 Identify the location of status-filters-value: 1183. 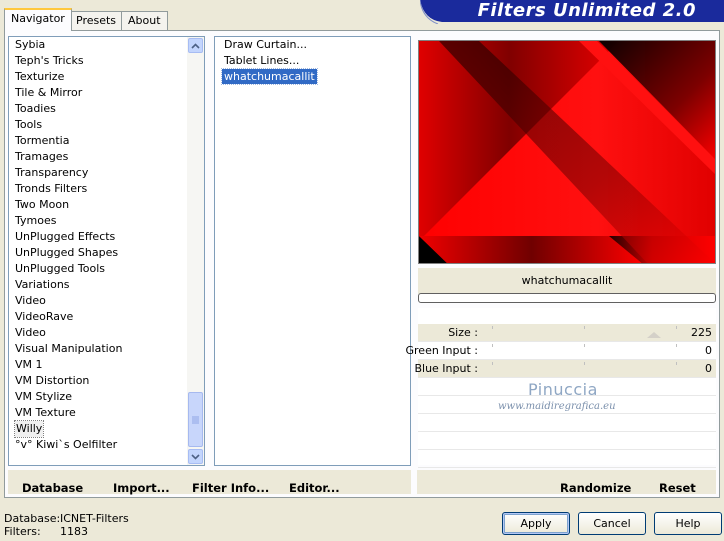
(74, 531).